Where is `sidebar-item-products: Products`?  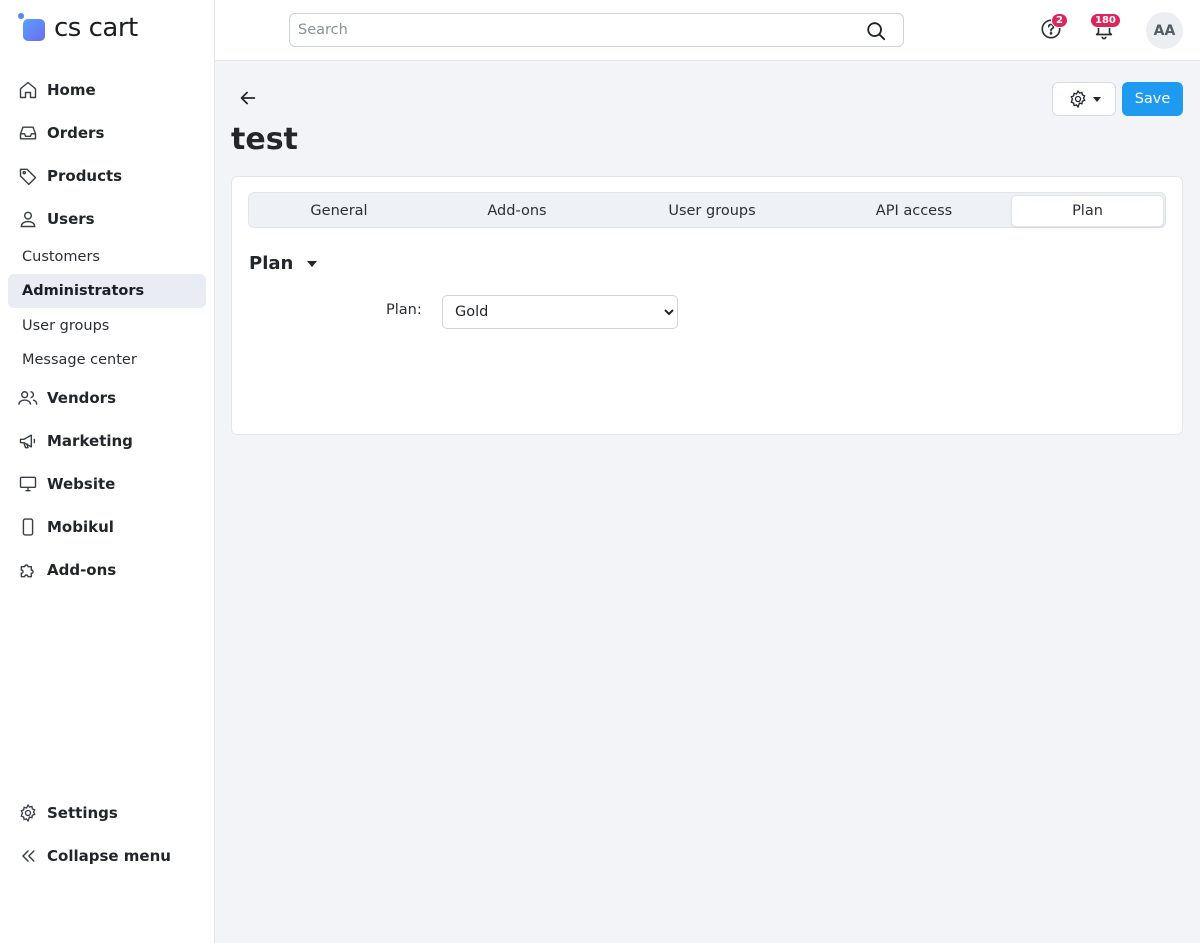
sidebar-item-products: Products is located at coordinates (107, 176).